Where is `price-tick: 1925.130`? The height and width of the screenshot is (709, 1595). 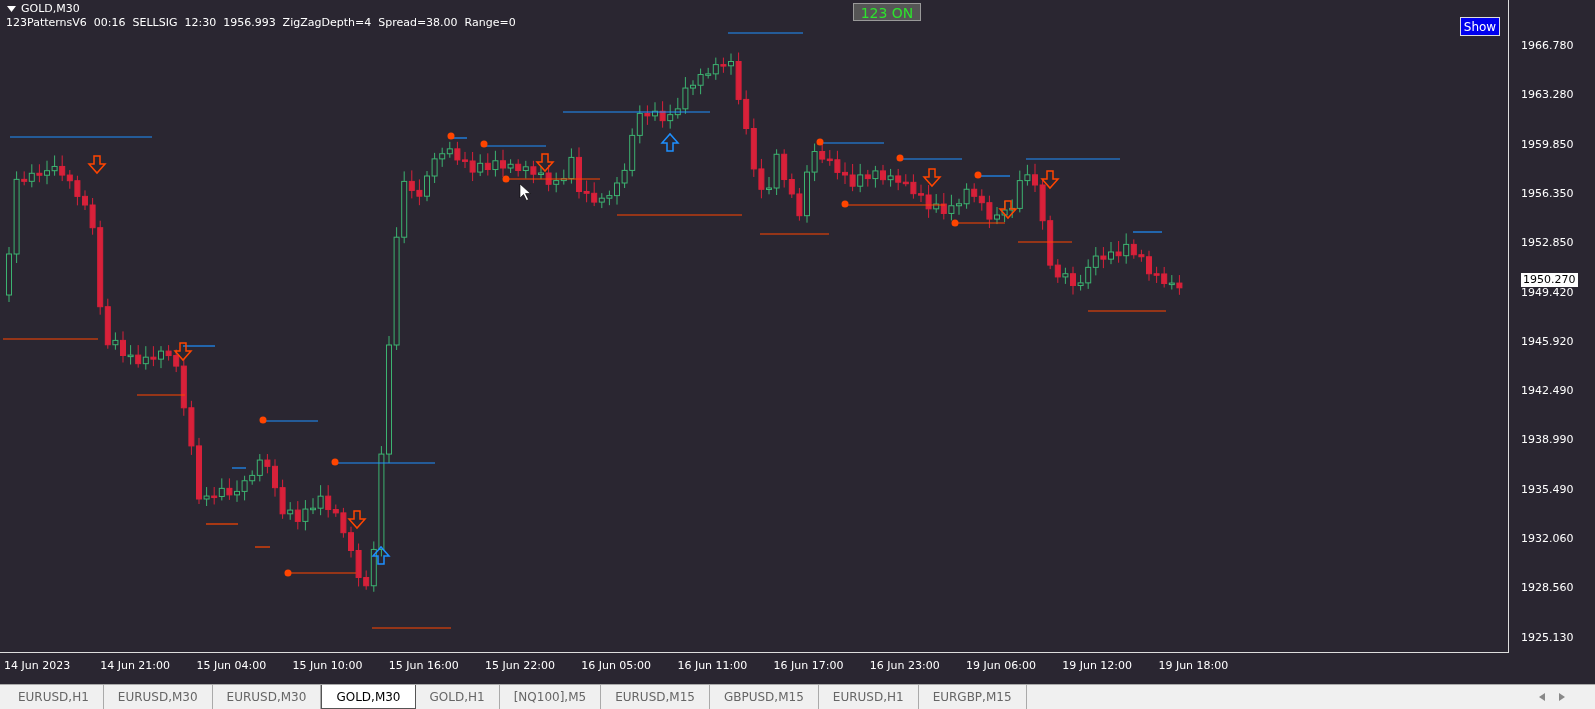
price-tick: 1925.130 is located at coordinates (1547, 637).